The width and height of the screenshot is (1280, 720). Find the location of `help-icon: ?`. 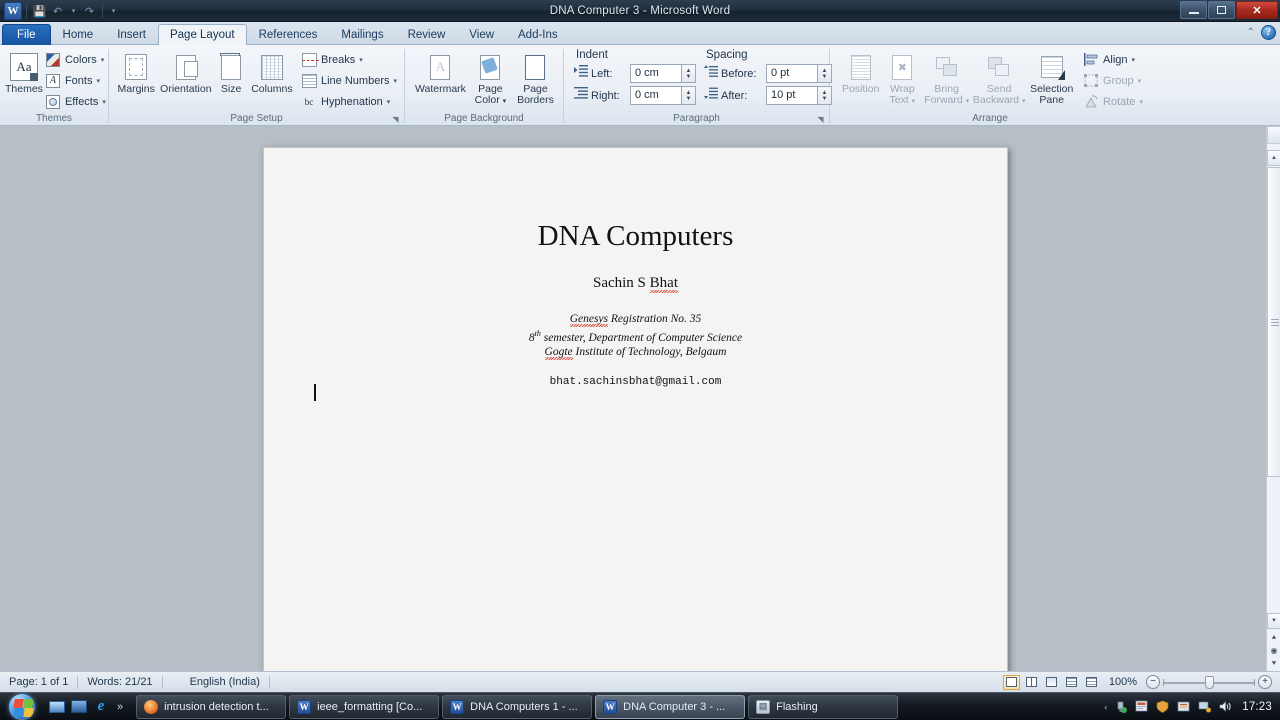

help-icon: ? is located at coordinates (1268, 32).